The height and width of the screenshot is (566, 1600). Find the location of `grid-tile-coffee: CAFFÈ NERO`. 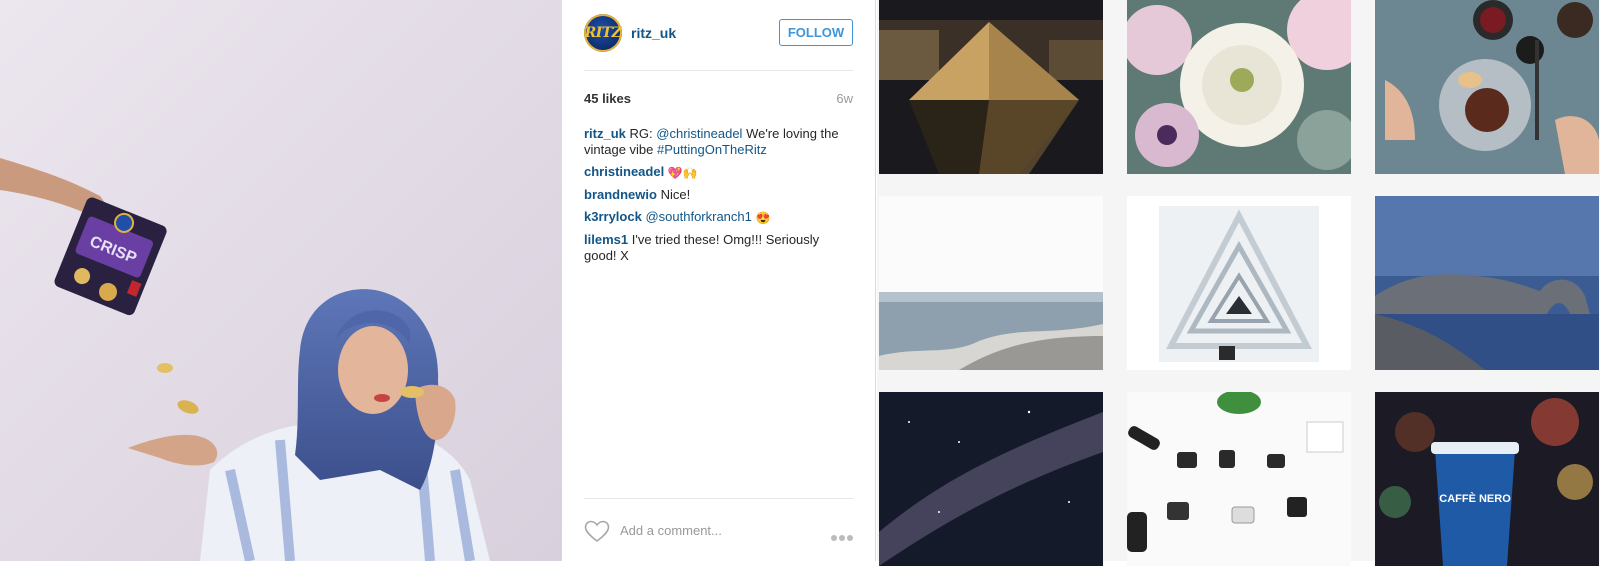

grid-tile-coffee: CAFFÈ NERO is located at coordinates (1487, 479).